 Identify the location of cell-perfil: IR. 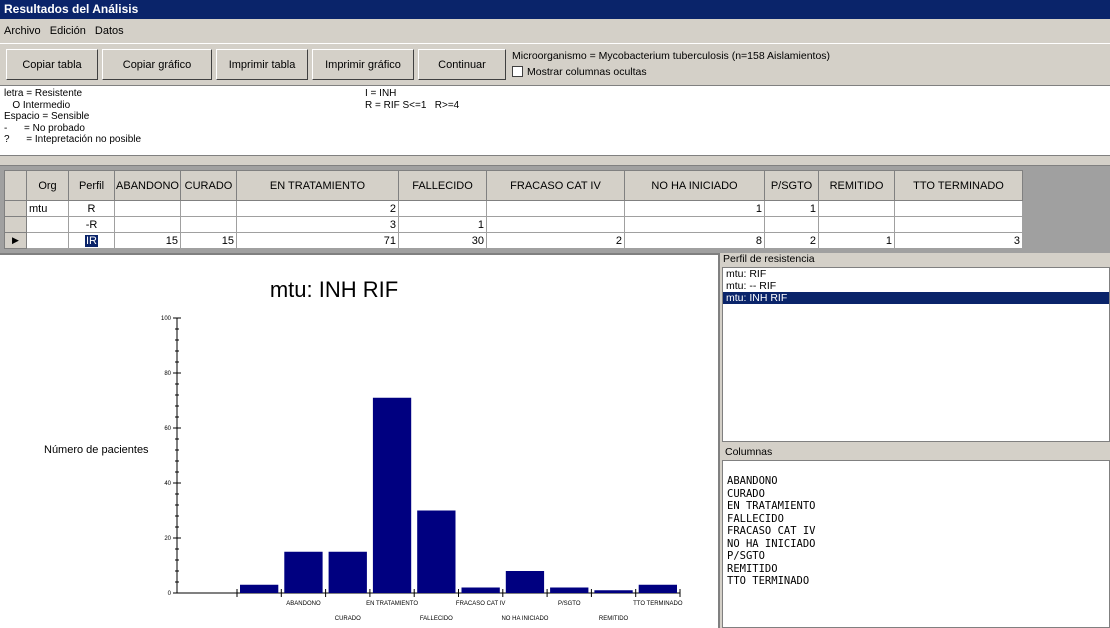
(91, 240).